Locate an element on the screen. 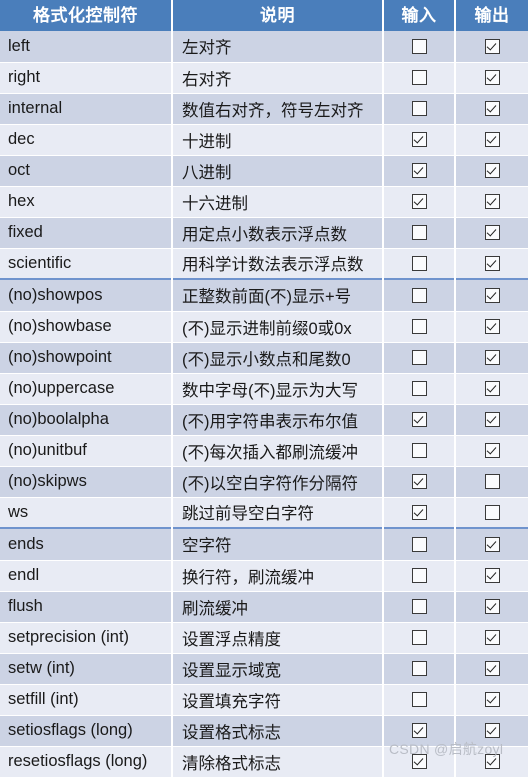 The image size is (528, 778). cell-manipulator-name: (no)skipws is located at coordinates (86, 482).